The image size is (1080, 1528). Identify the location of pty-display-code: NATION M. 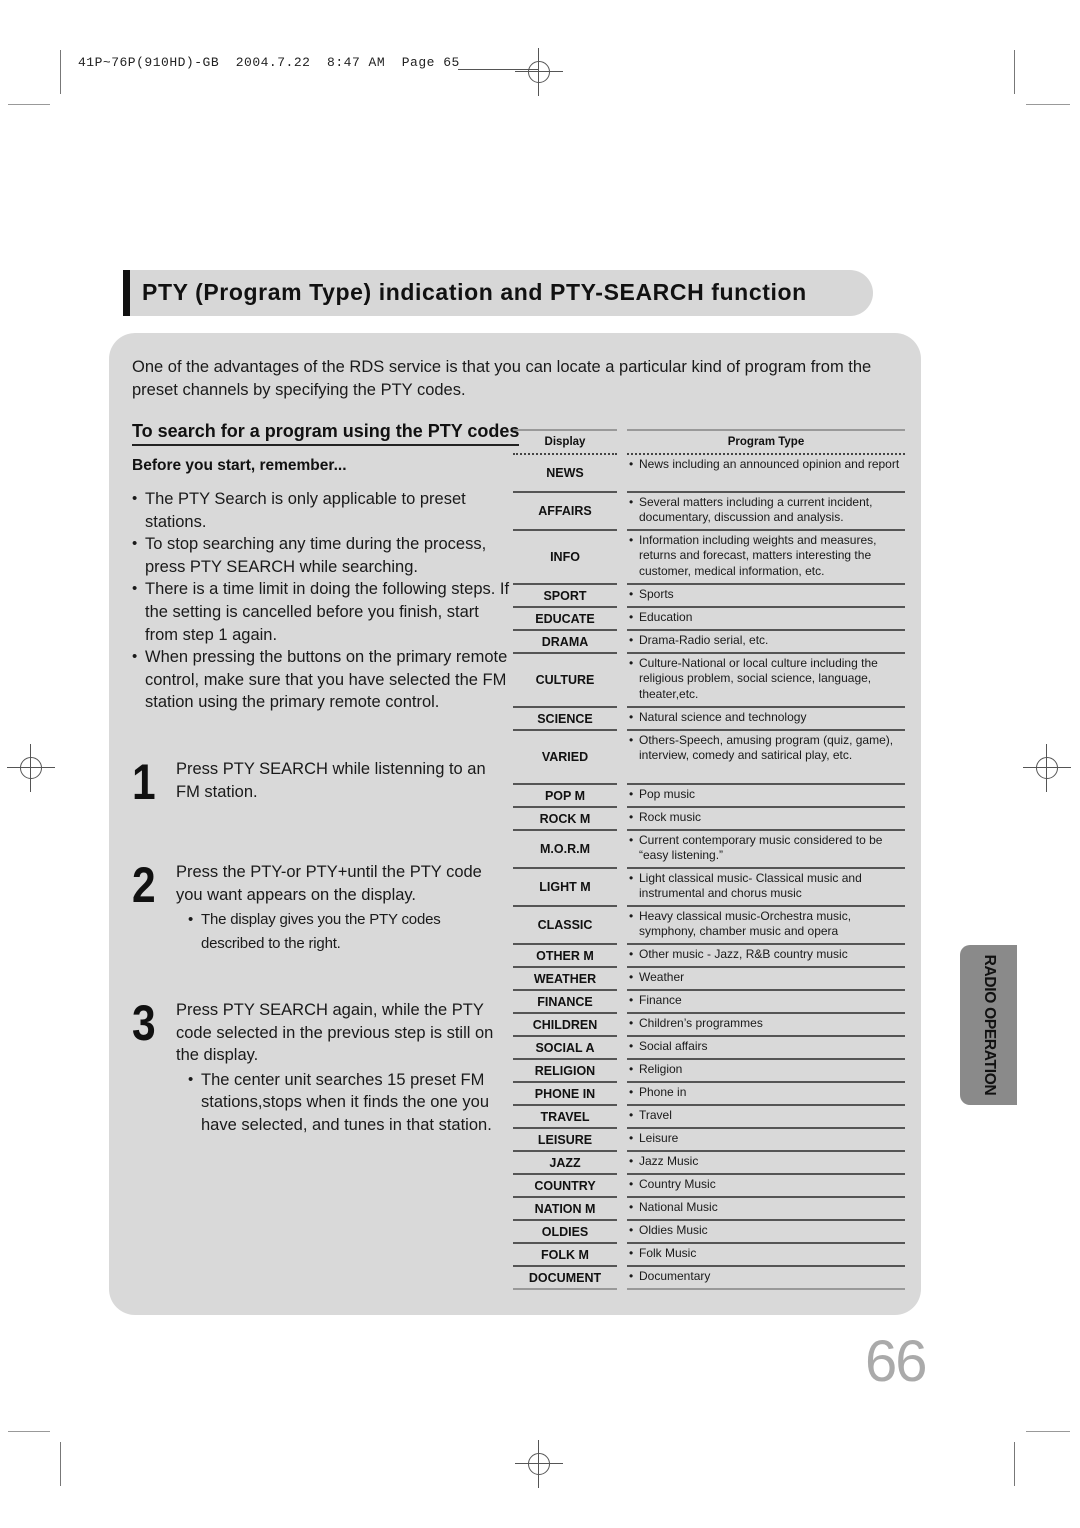
(565, 1209).